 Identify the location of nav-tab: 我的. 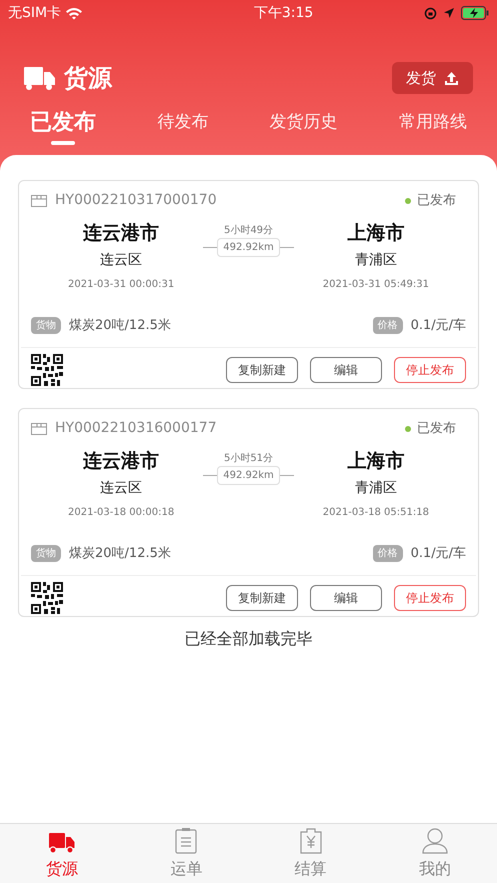
(434, 853).